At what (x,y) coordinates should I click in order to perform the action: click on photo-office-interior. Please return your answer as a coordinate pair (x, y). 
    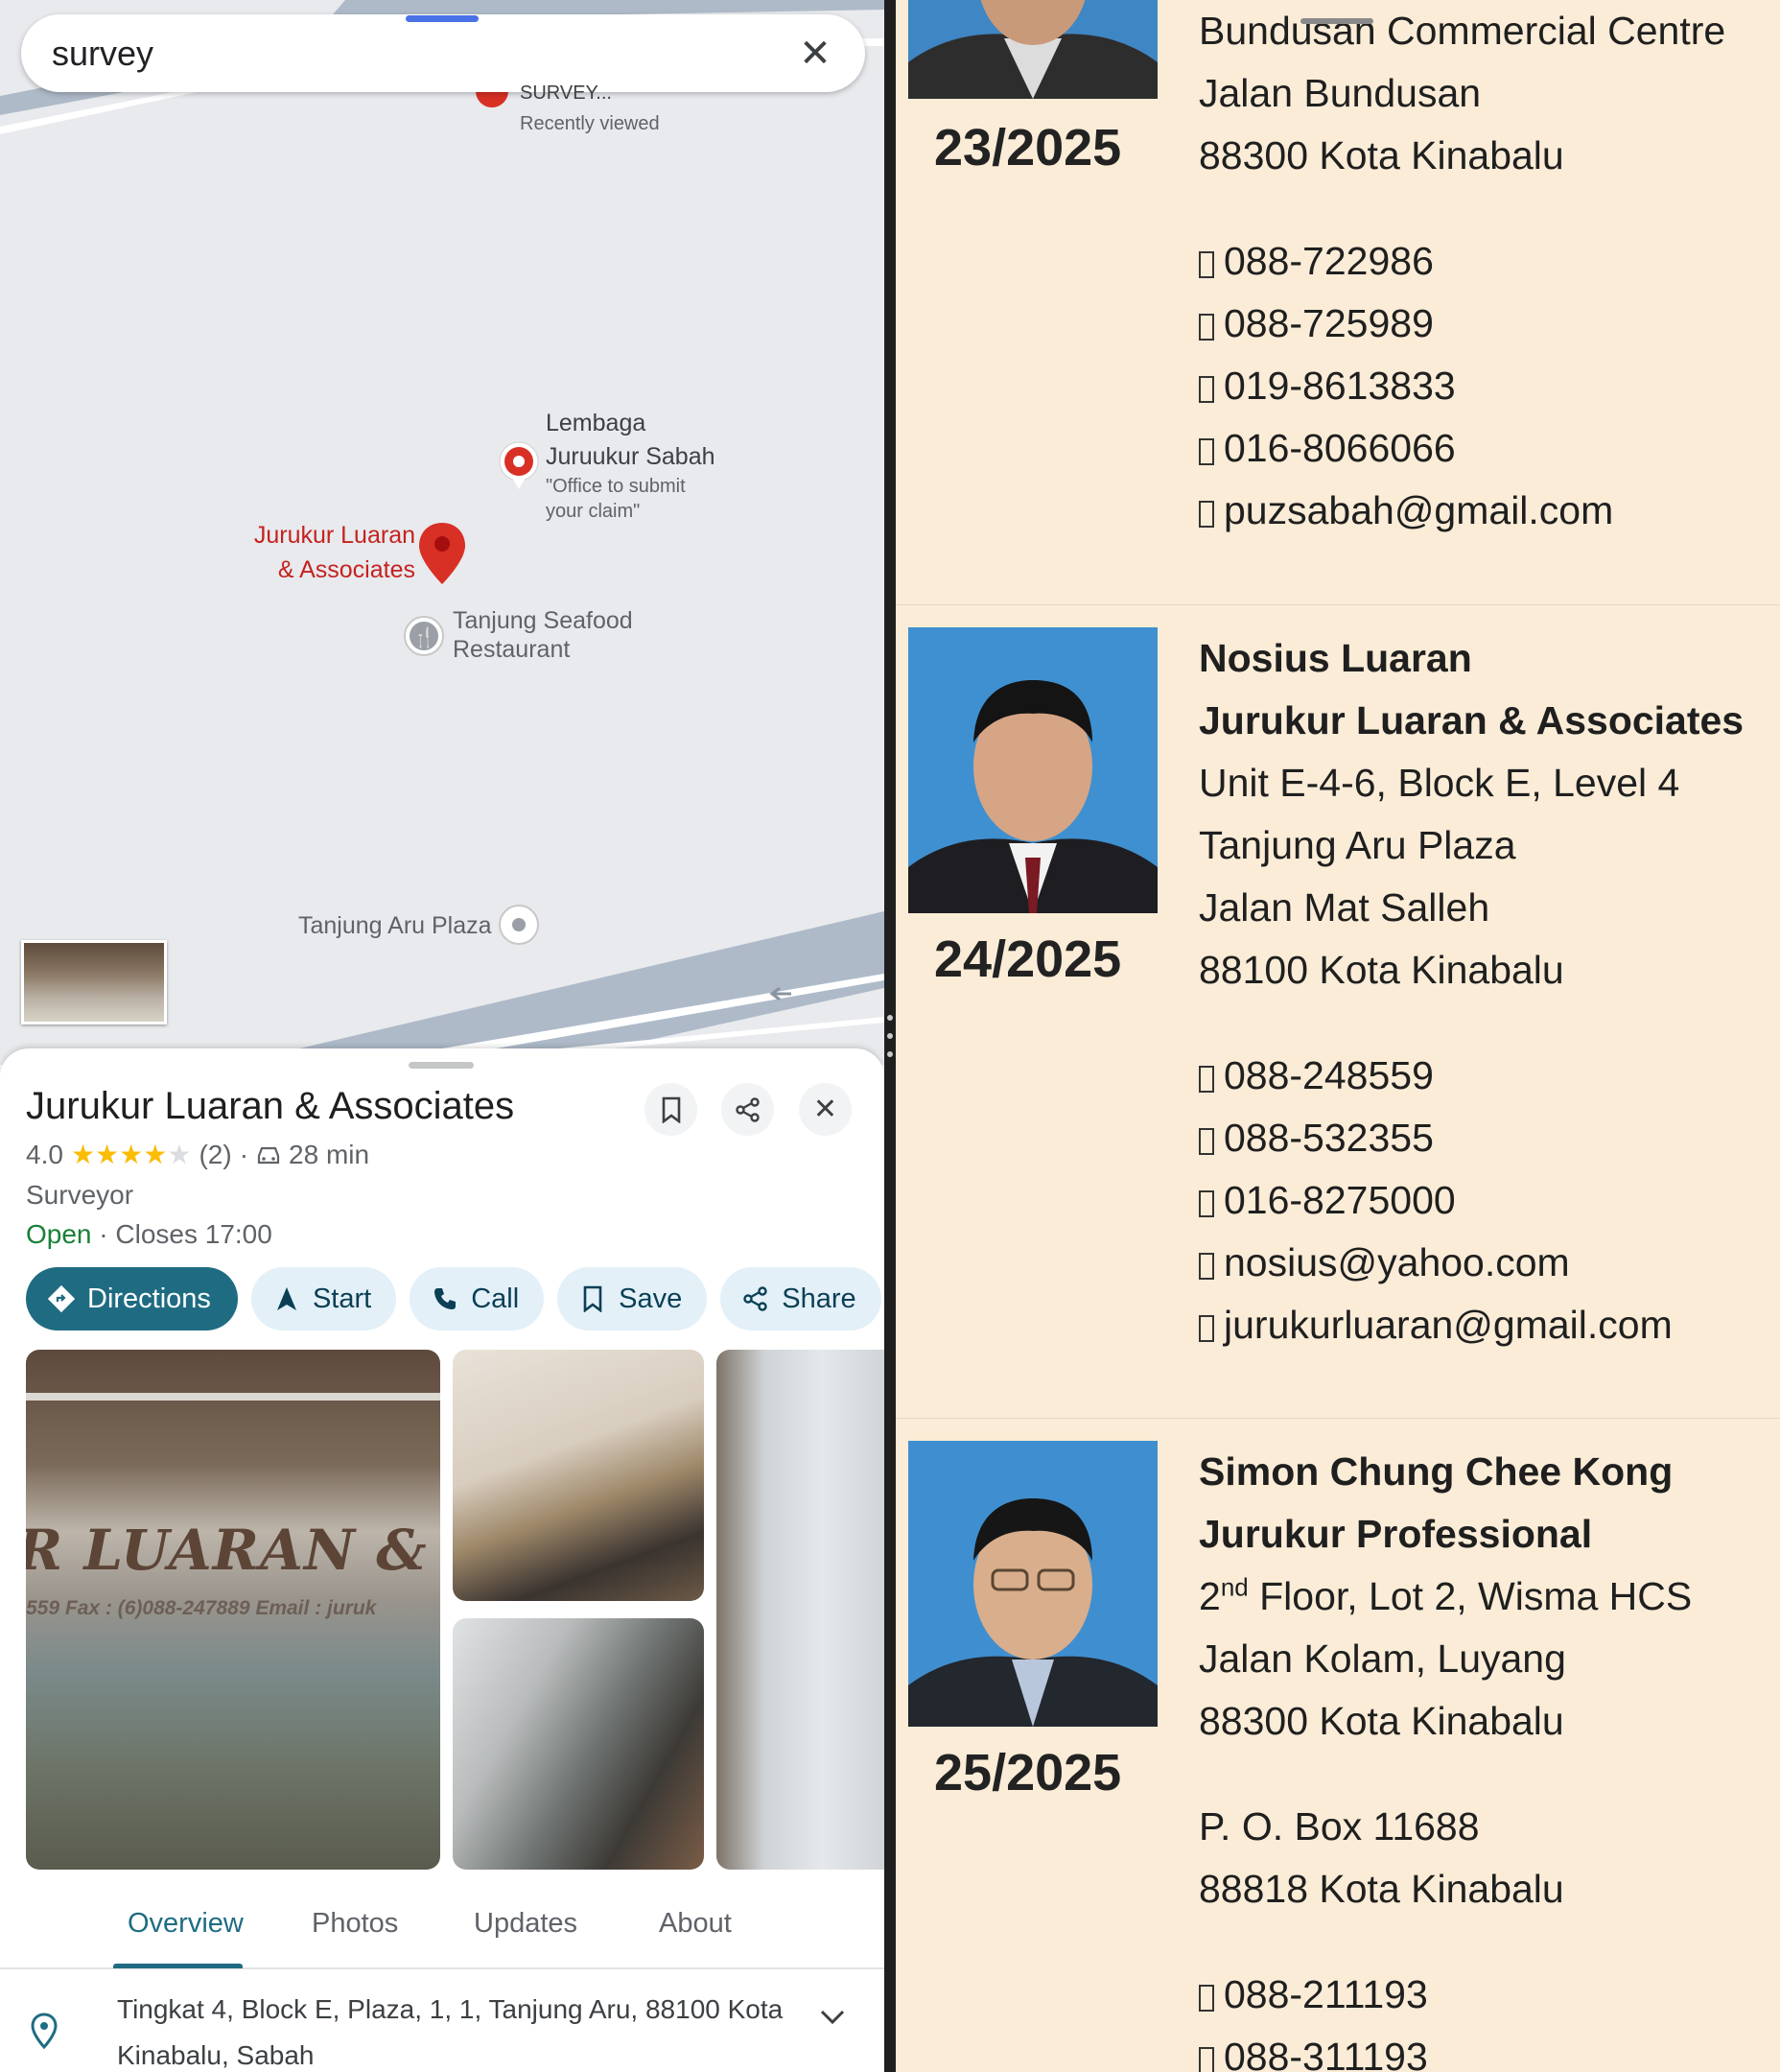
    Looking at the image, I should click on (578, 1475).